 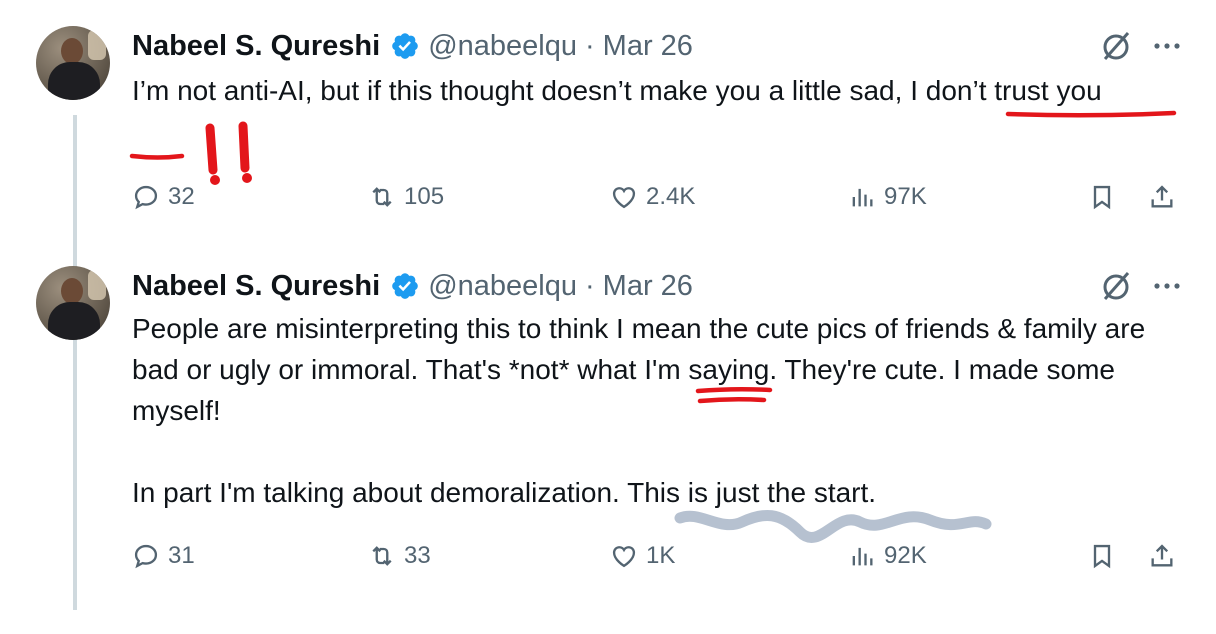 I want to click on repost-count: 105, so click(x=424, y=196).